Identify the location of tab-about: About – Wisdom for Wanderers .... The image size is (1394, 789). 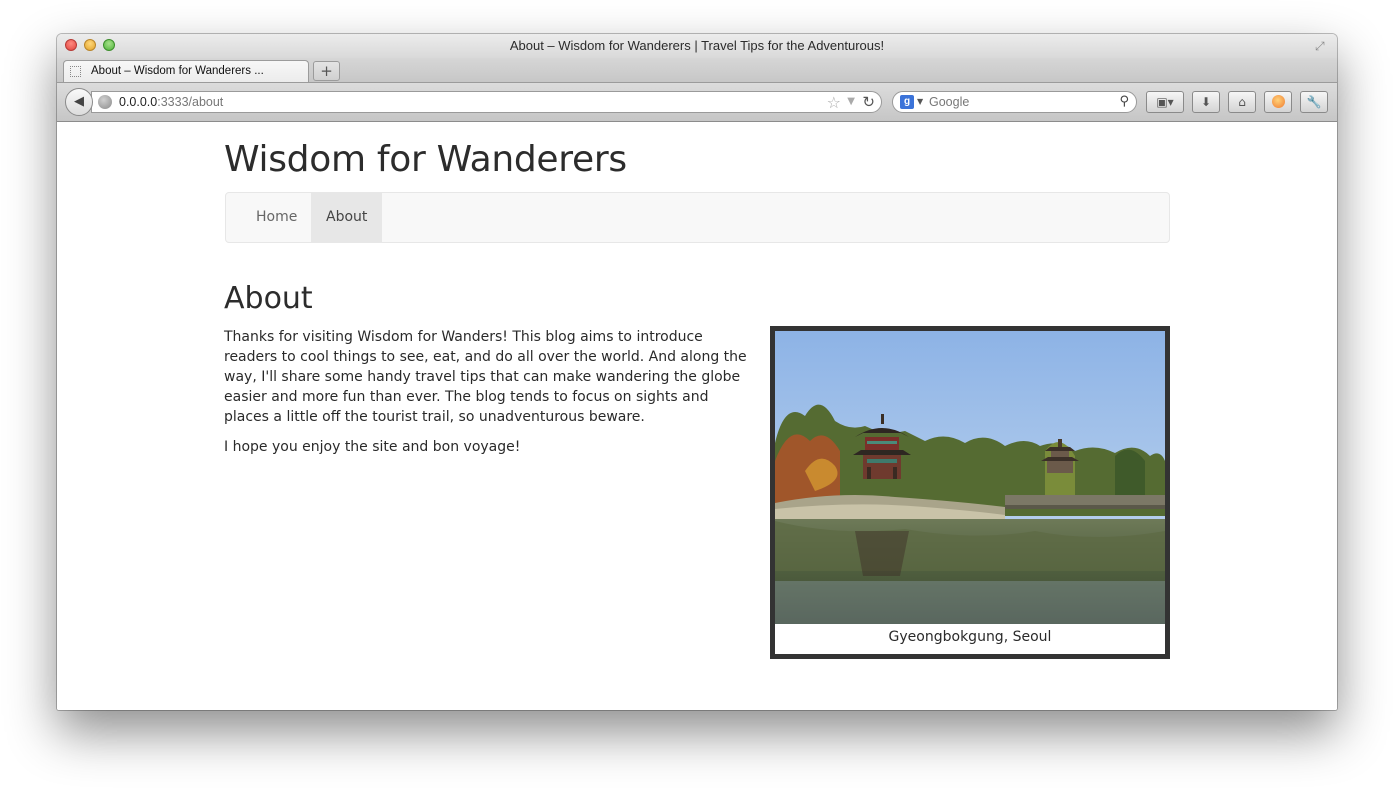
(186, 71).